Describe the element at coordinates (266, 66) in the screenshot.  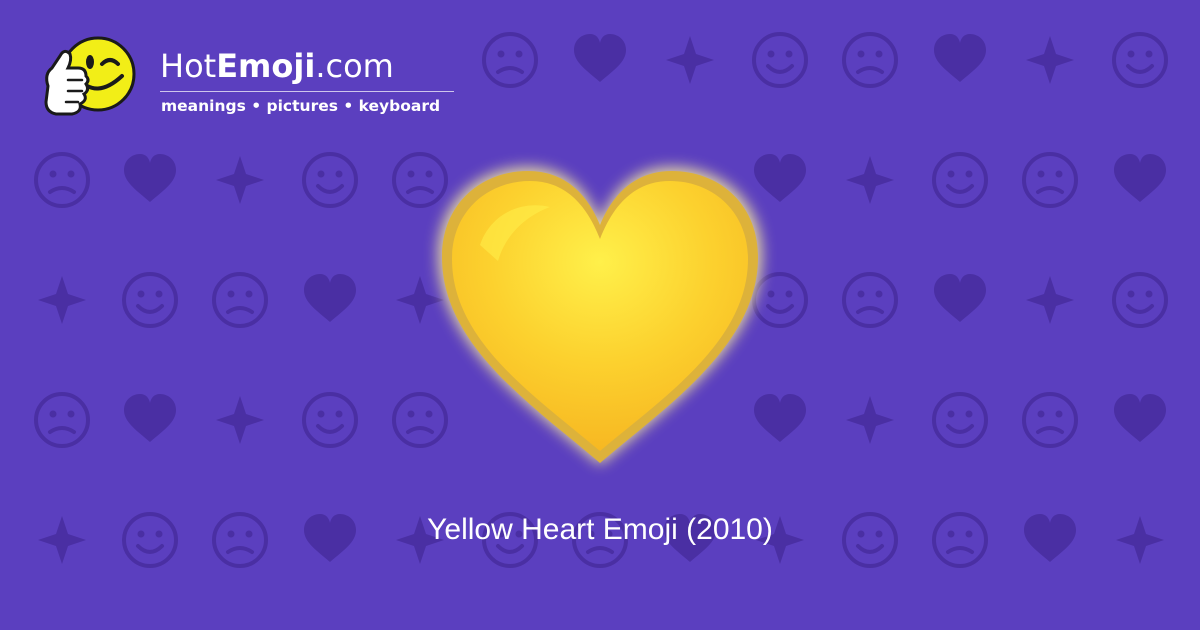
I see `wordmark-emoji: Emoji` at that location.